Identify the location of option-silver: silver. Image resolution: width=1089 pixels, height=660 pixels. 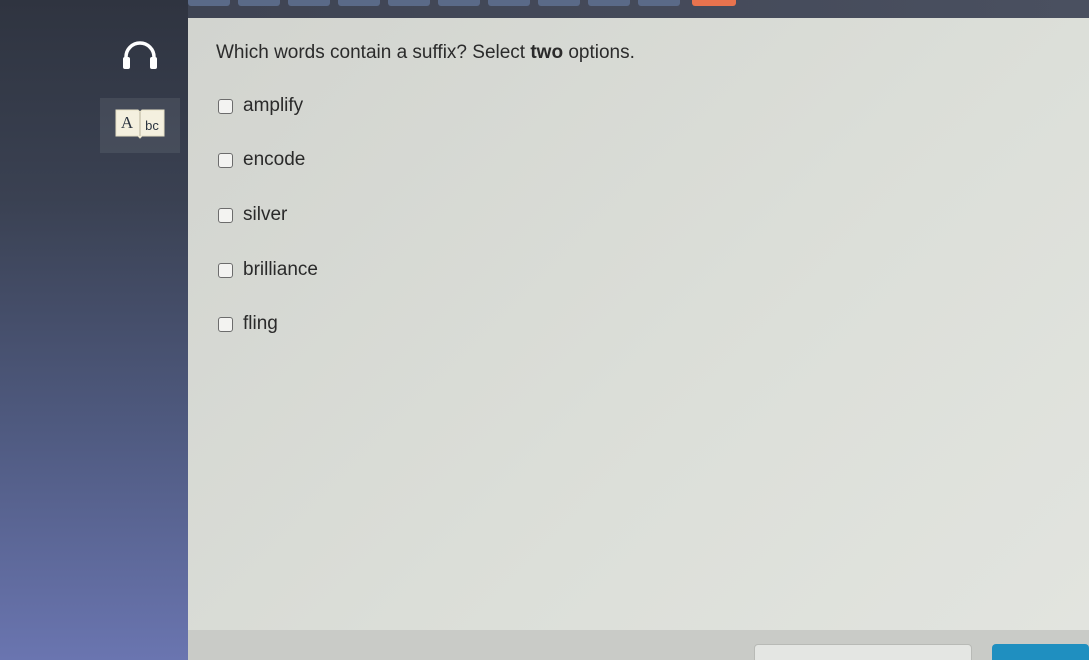
(252, 215).